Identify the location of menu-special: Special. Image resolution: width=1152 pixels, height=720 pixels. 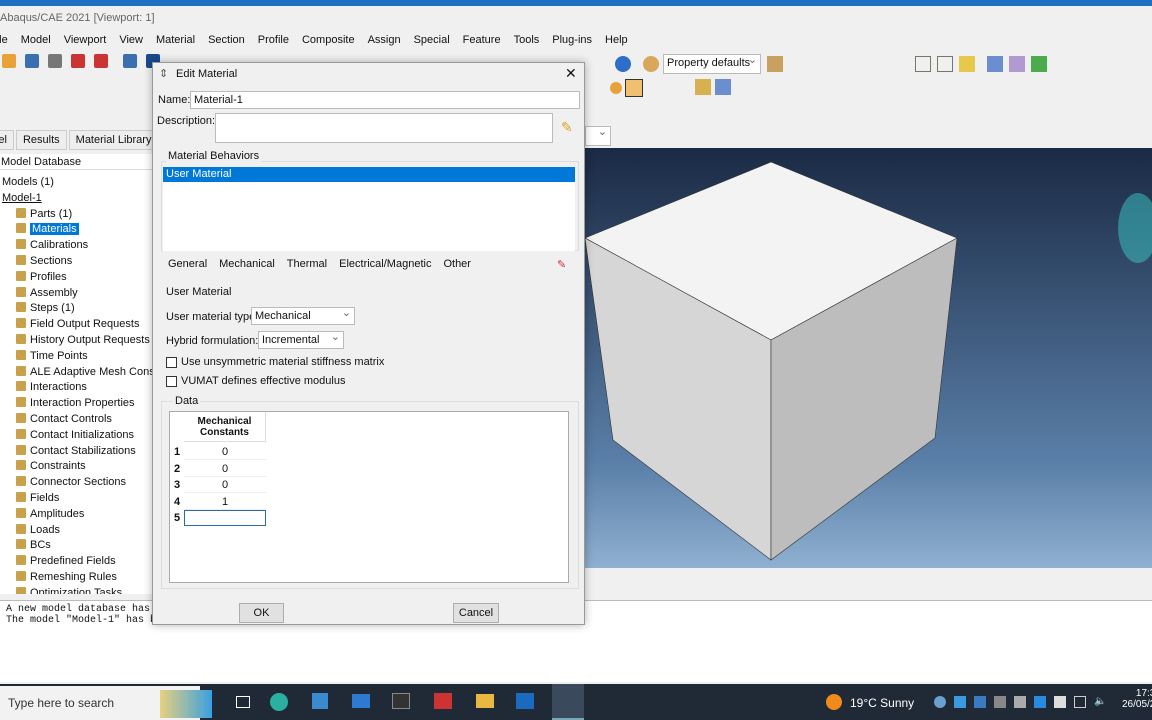
(432, 42).